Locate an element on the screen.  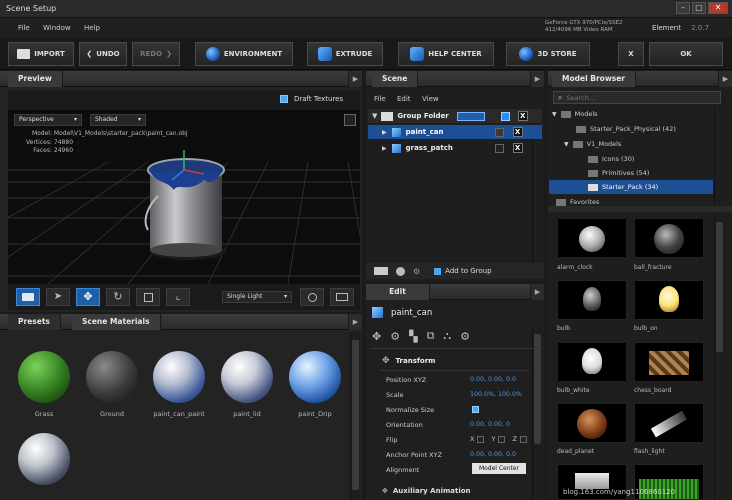
search-box: ⌕ is located at coordinates (637, 97).